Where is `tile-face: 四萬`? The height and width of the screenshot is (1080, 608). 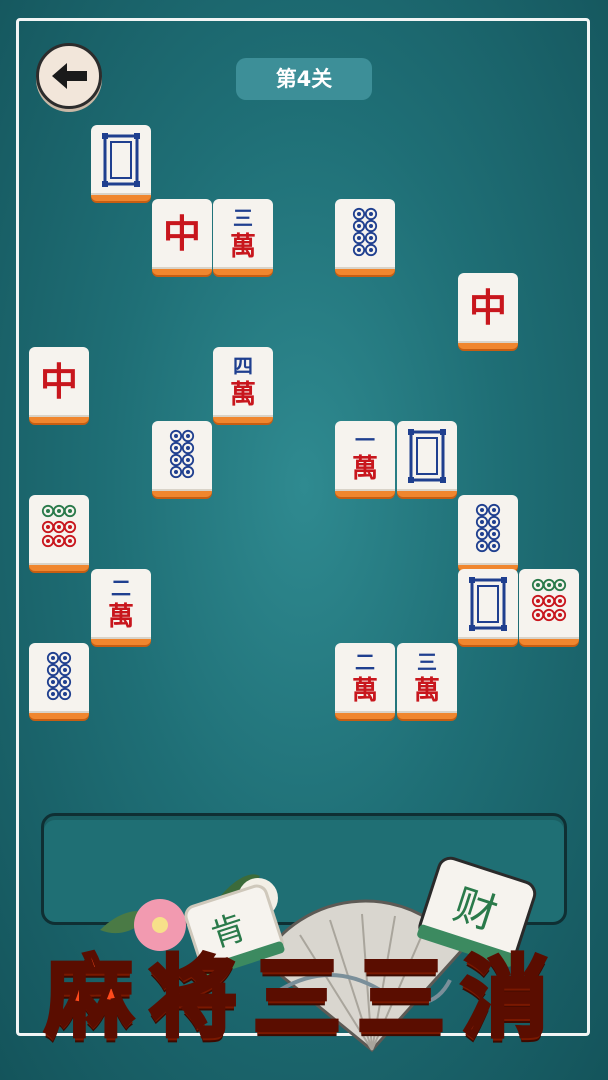
tile-face: 四萬 is located at coordinates (243, 382).